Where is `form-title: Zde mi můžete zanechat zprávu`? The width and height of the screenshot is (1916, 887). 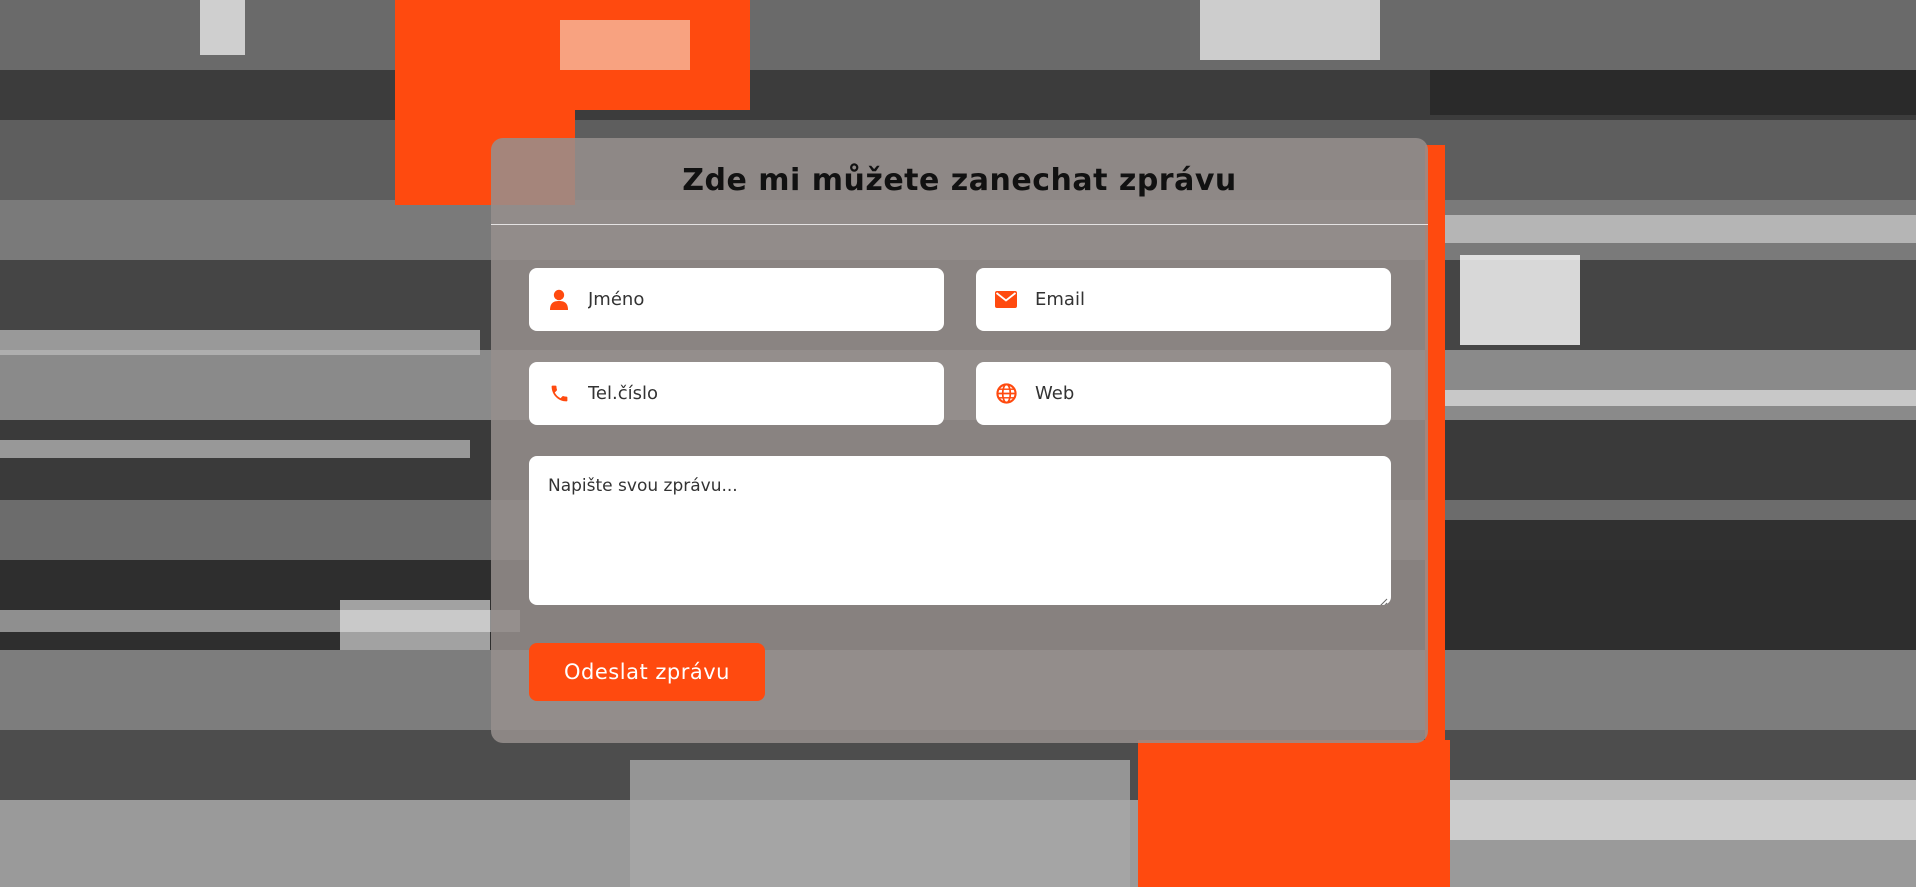
form-title: Zde mi můžete zanechat zprávu is located at coordinates (959, 181).